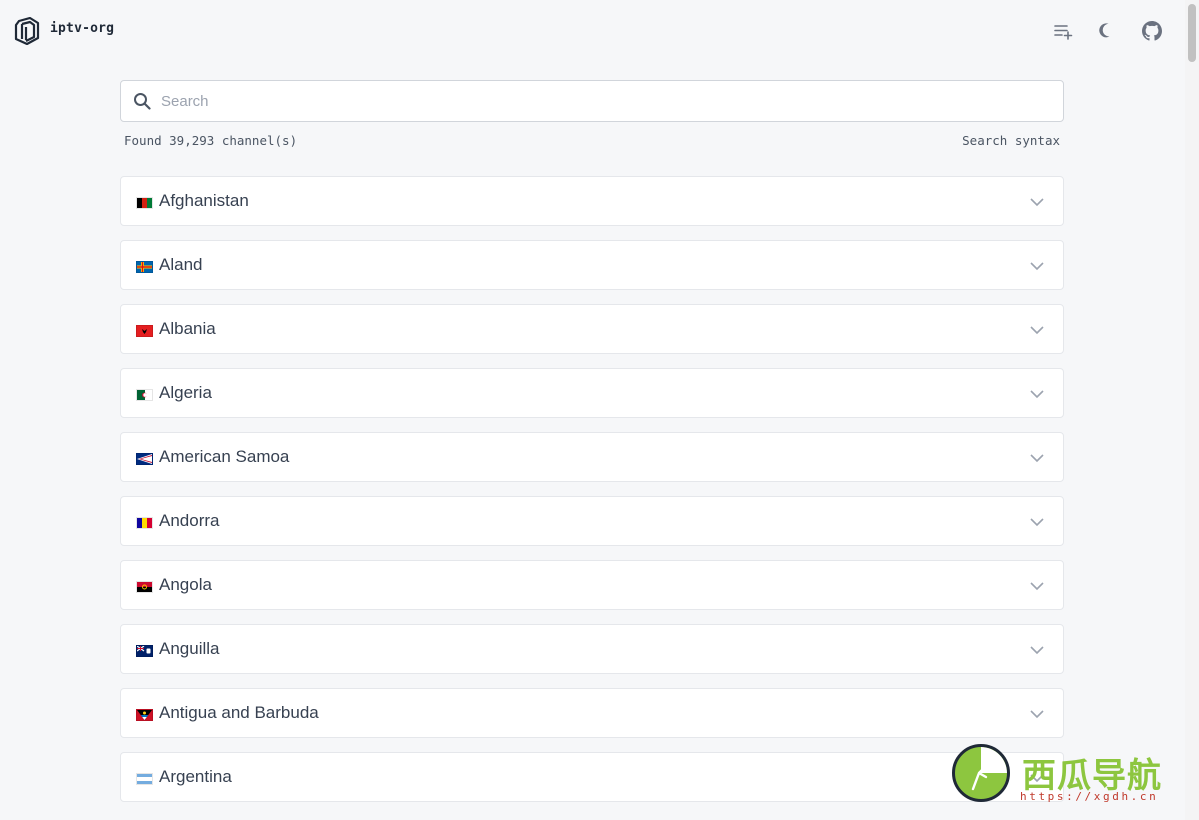 The image size is (1199, 820). I want to click on country-name: Andorra, so click(189, 520).